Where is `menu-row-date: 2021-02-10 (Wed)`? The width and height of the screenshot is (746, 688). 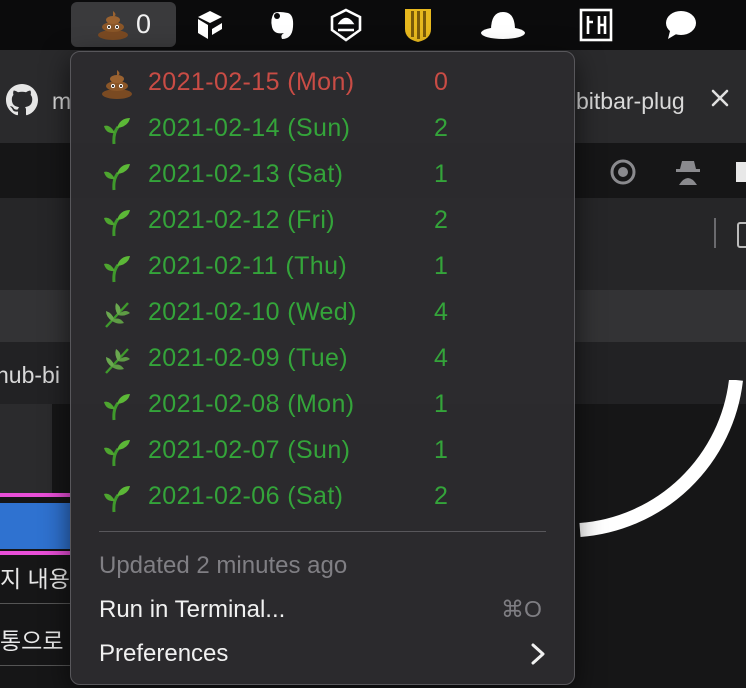 menu-row-date: 2021-02-10 (Wed) is located at coordinates (252, 312).